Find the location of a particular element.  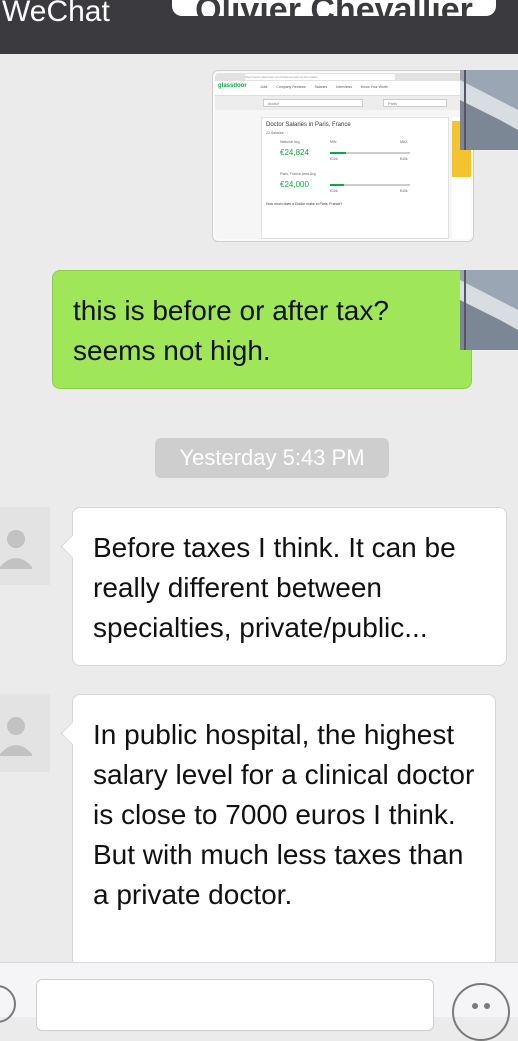

min-label: MIN is located at coordinates (333, 142).